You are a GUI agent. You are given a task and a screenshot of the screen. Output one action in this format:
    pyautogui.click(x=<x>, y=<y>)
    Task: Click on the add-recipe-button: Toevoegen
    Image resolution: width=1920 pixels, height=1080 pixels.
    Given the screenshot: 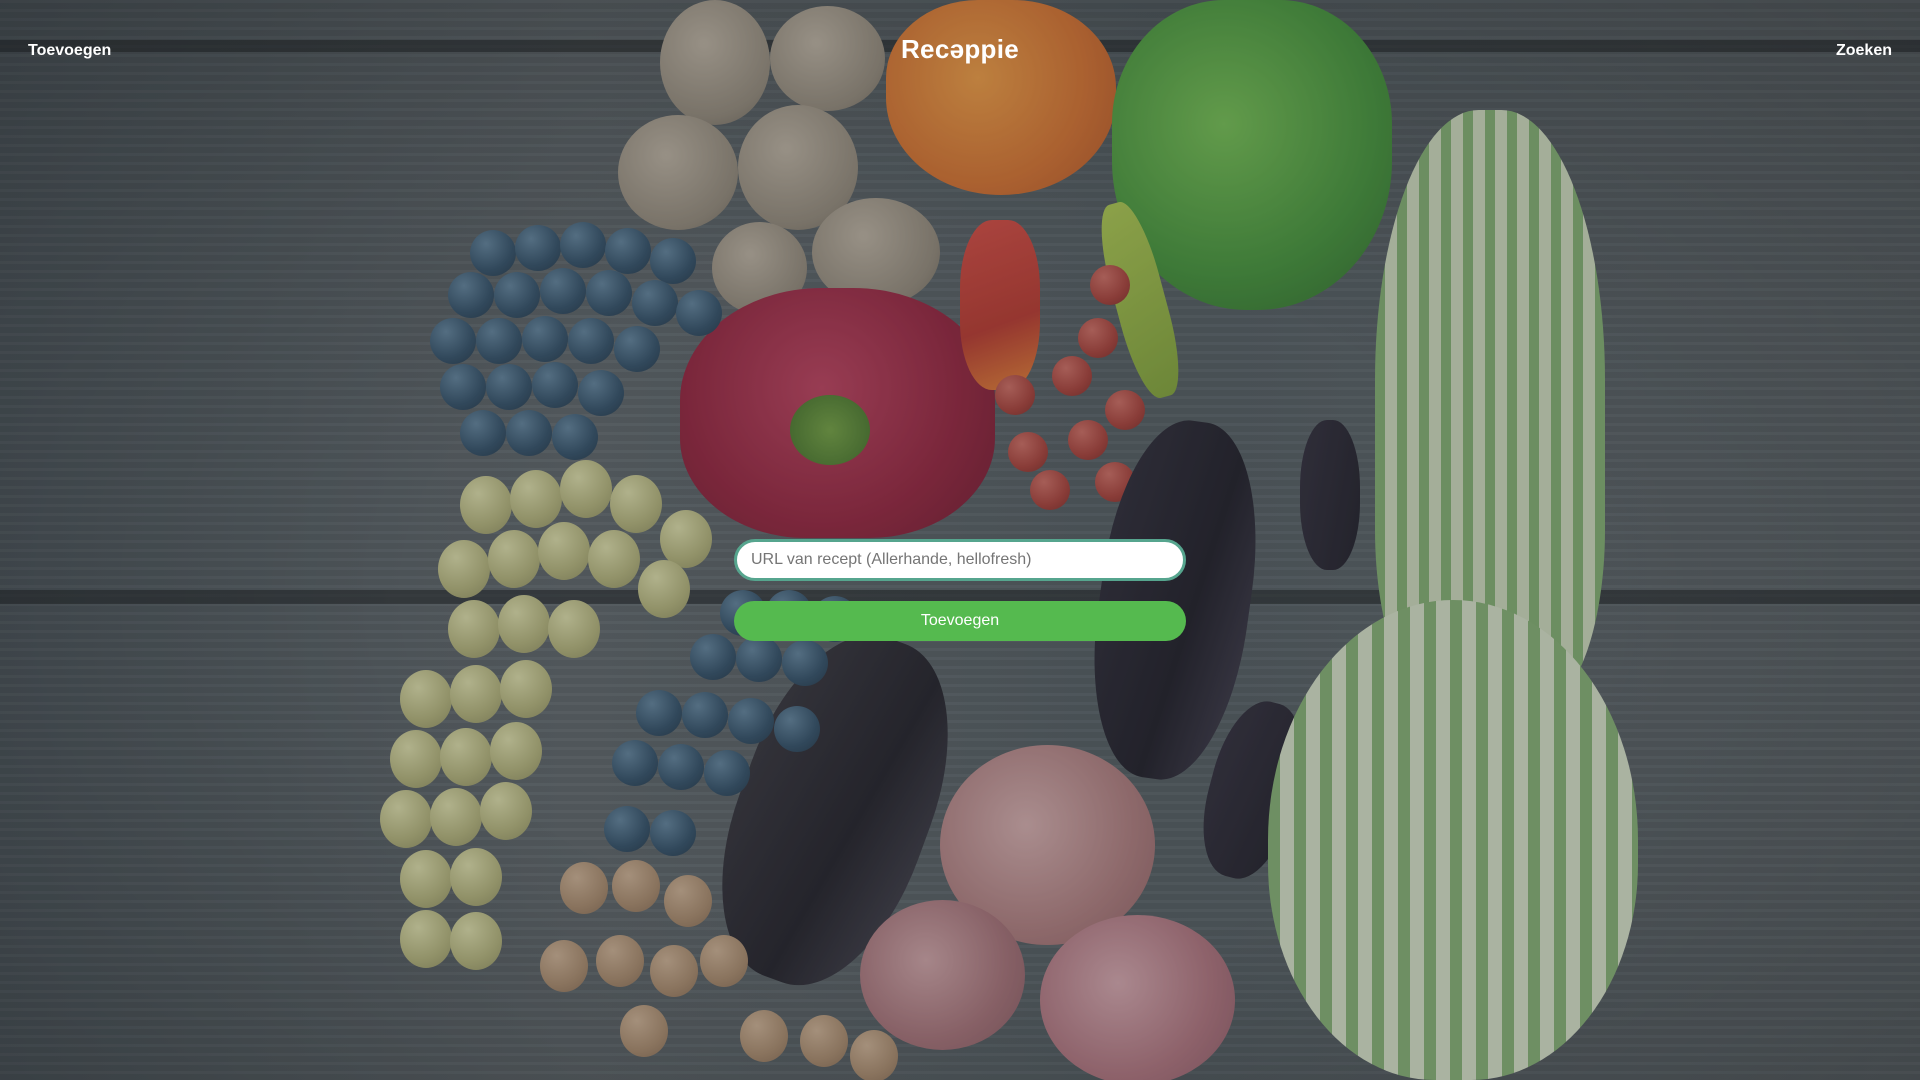 What is the action you would take?
    pyautogui.click(x=960, y=621)
    